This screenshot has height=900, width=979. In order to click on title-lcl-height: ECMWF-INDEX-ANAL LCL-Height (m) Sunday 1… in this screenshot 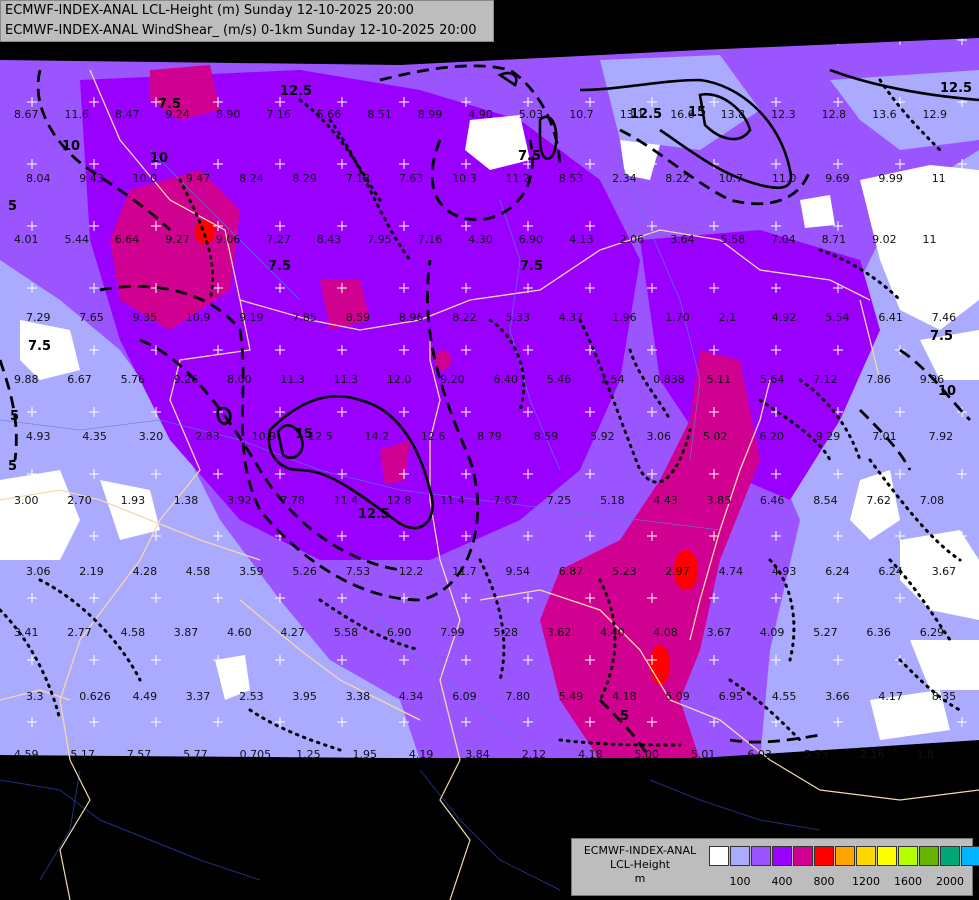, I will do `click(209, 10)`.